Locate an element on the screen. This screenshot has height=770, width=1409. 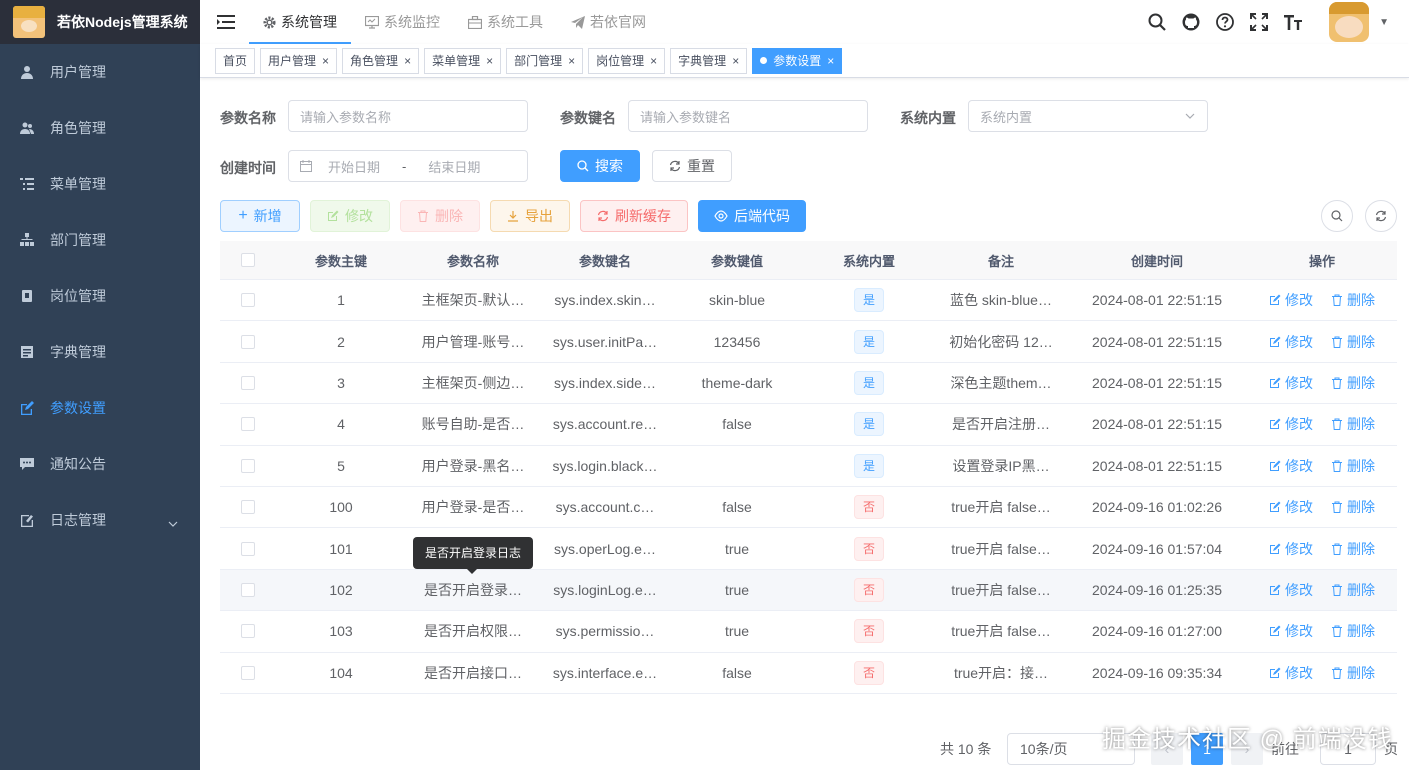
fullscreen-icon is located at coordinates (1259, 22).